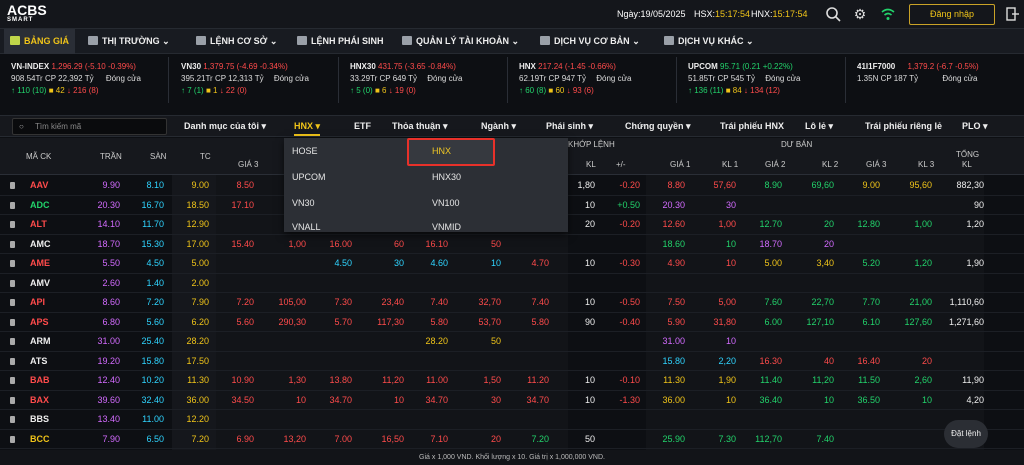 The image size is (1024, 465). What do you see at coordinates (420, 126) in the screenshot?
I see `tab-thoa-thuan: Thỏa thuận ▾` at bounding box center [420, 126].